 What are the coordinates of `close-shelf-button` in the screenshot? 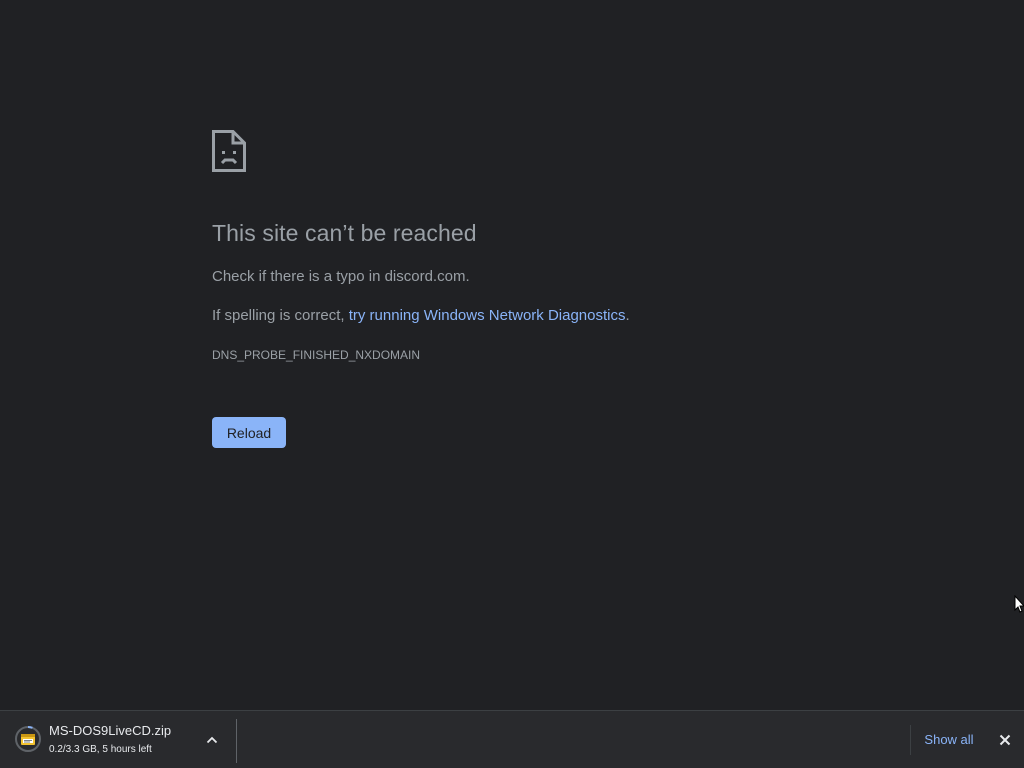 It's located at (1005, 740).